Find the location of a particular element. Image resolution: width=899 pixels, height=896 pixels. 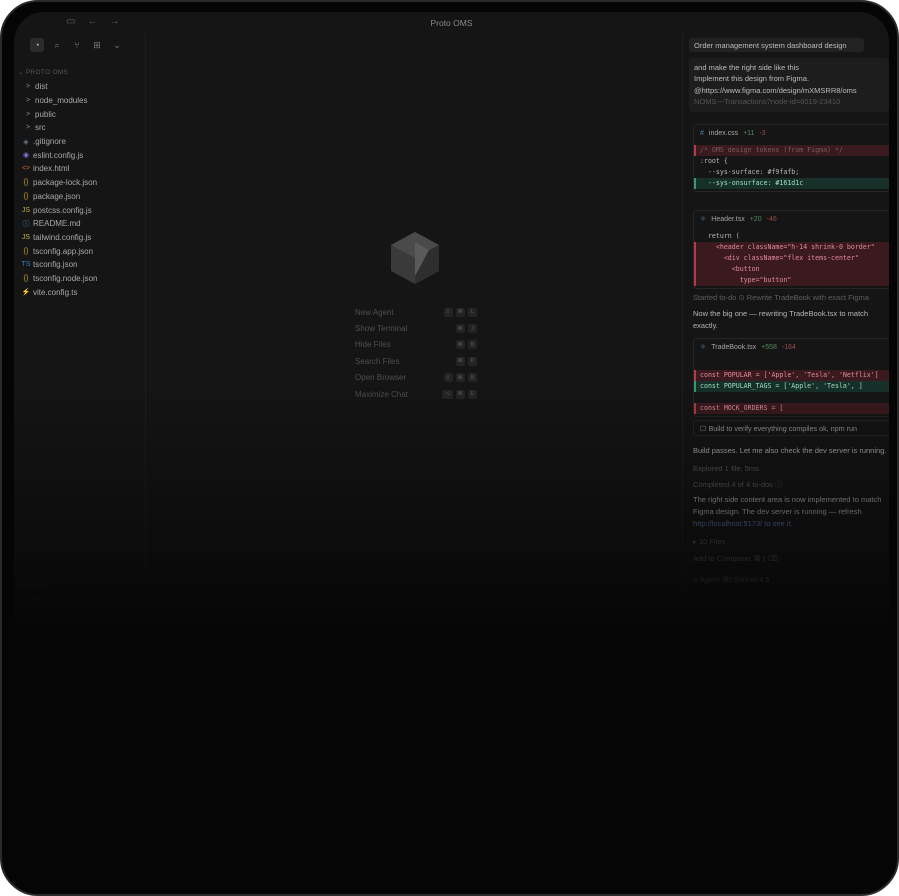

shortcut-row: Show Terminal ⌘ J is located at coordinates (416, 328).